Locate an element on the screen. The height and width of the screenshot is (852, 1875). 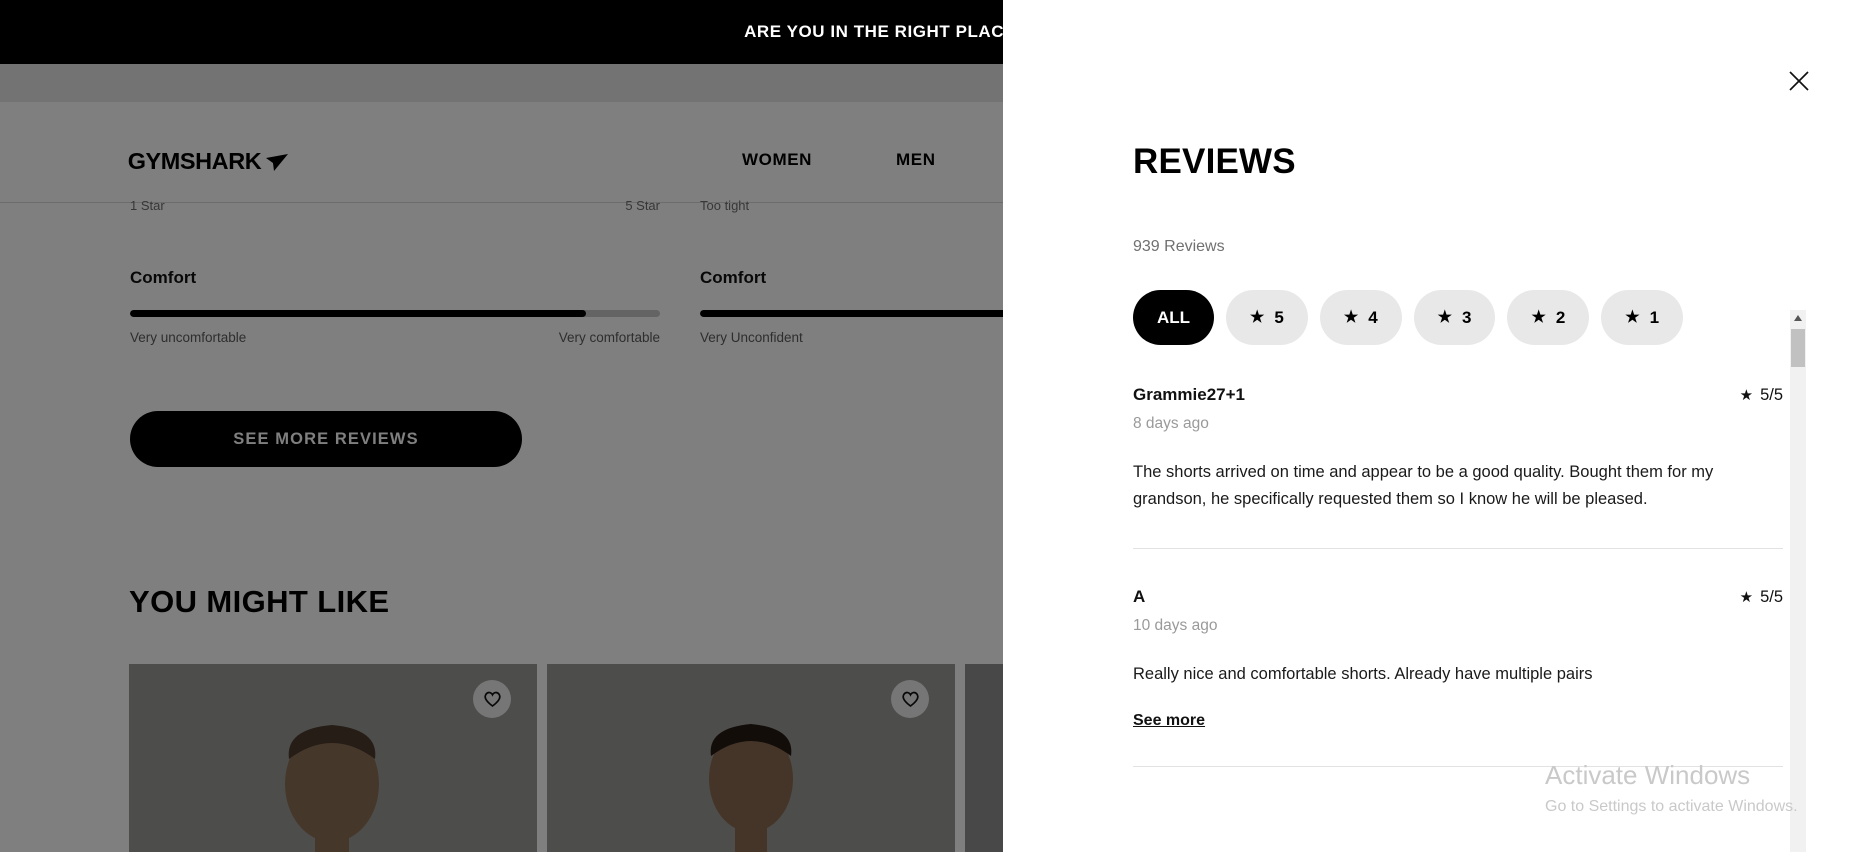
review-author: Grammie27+1 is located at coordinates (1189, 394).